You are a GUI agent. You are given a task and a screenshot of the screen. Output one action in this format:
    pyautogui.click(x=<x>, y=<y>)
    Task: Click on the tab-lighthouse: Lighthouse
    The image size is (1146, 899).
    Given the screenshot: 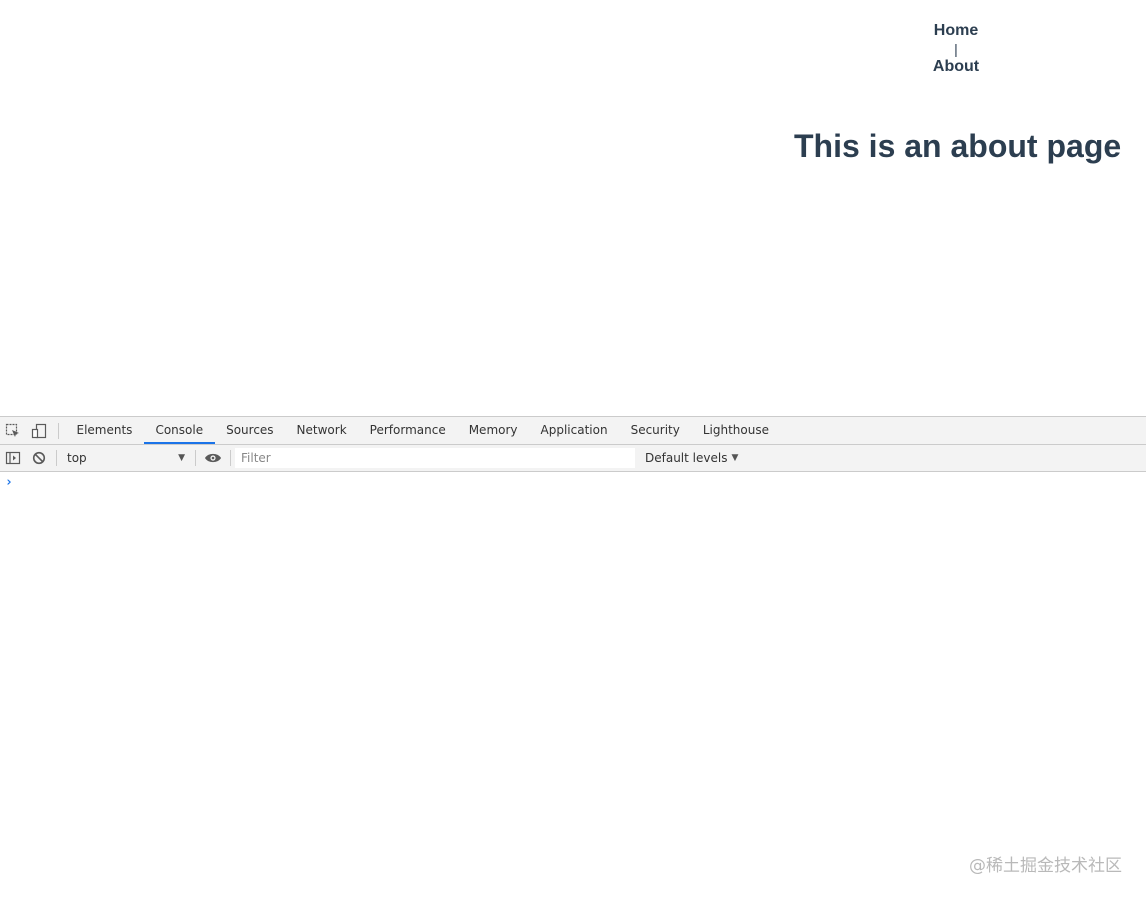 What is the action you would take?
    pyautogui.click(x=735, y=430)
    